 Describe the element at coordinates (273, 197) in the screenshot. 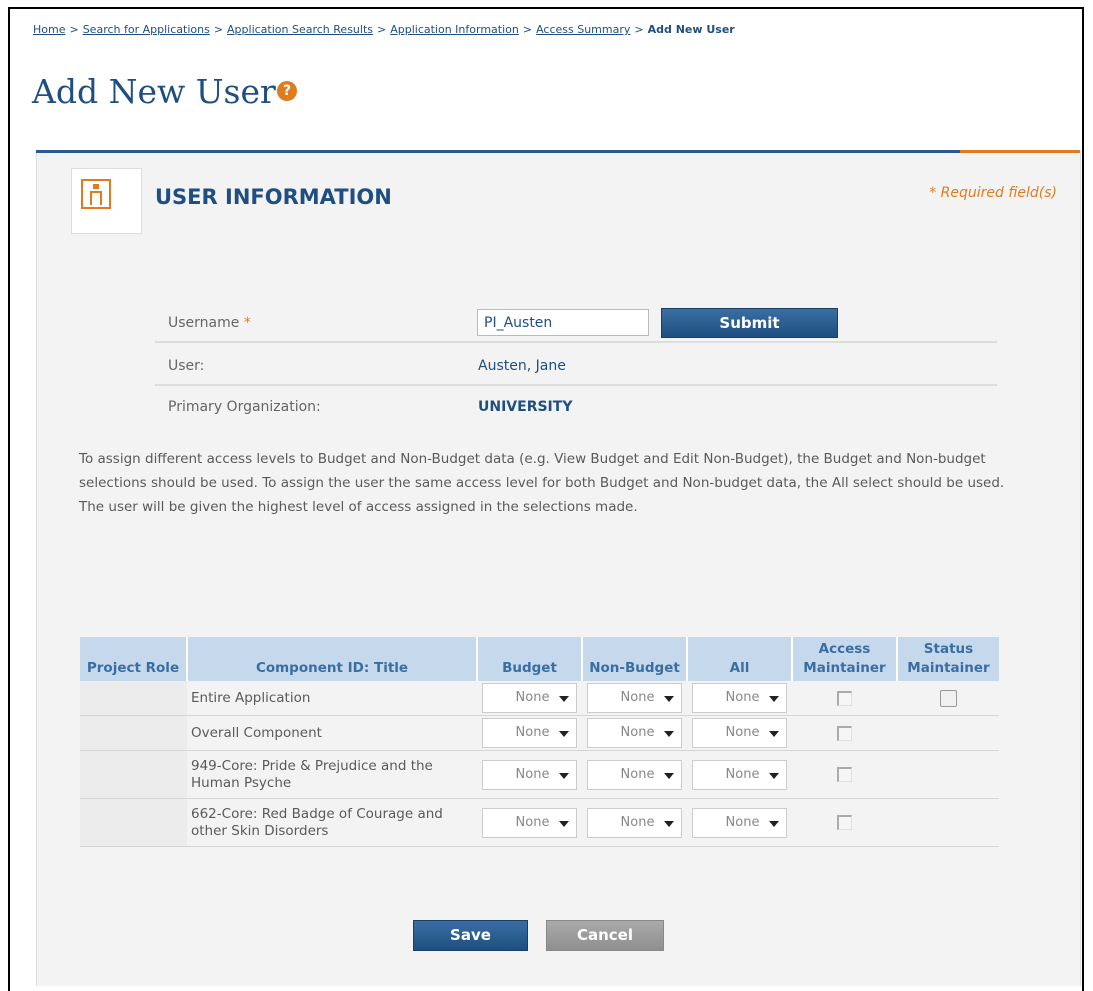

I see `section-title: USER INFORMATION` at that location.